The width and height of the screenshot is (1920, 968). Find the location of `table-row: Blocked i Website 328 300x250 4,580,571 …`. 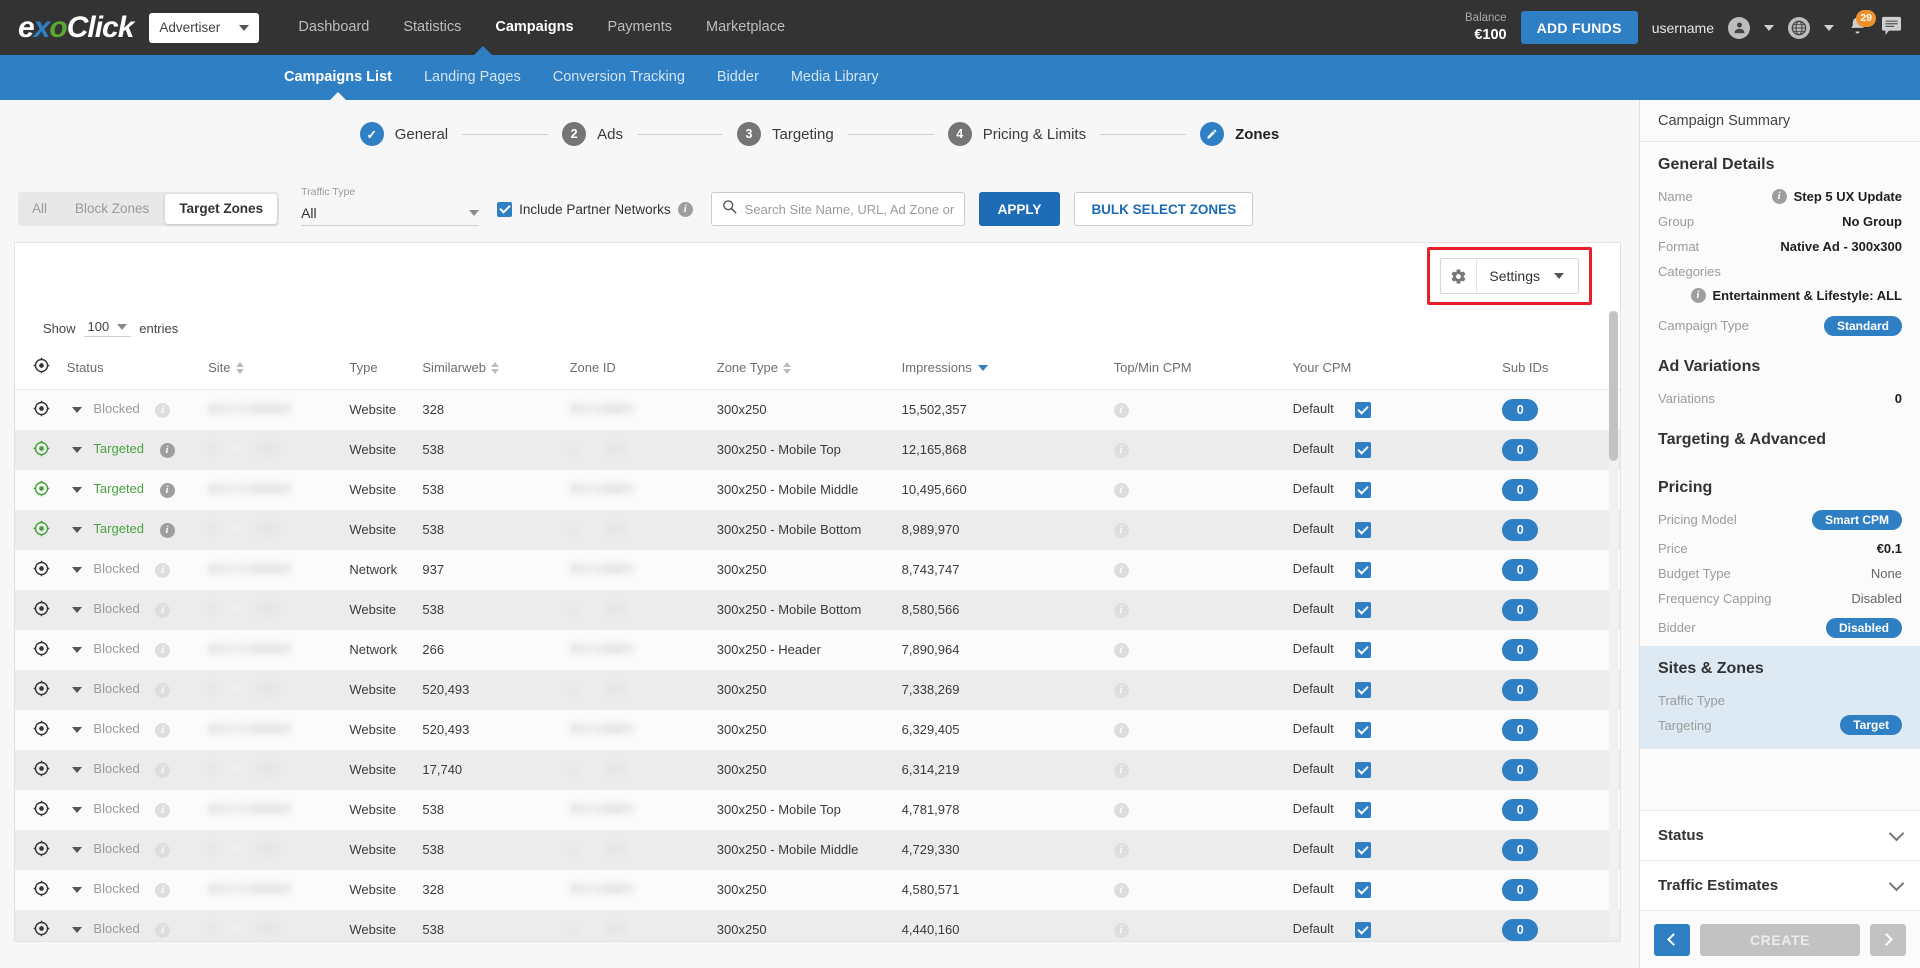

table-row: Blocked i Website 328 300x250 4,580,571 … is located at coordinates (817, 889).